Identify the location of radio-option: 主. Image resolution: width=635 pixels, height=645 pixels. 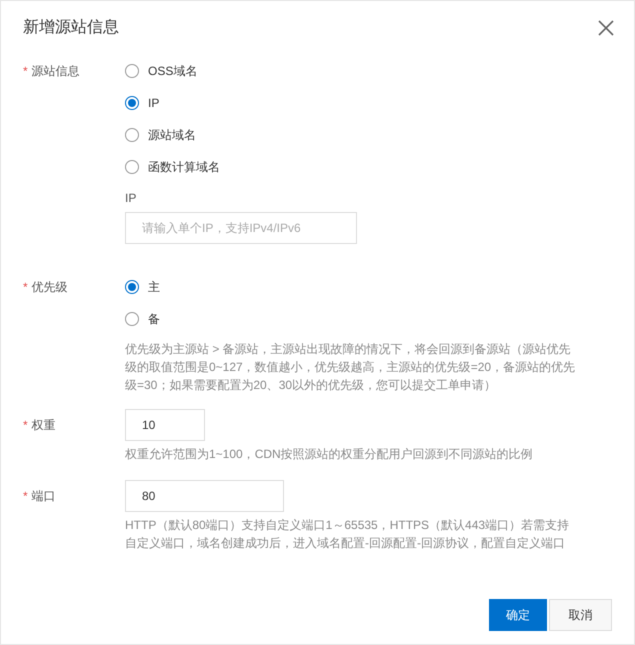
(142, 287).